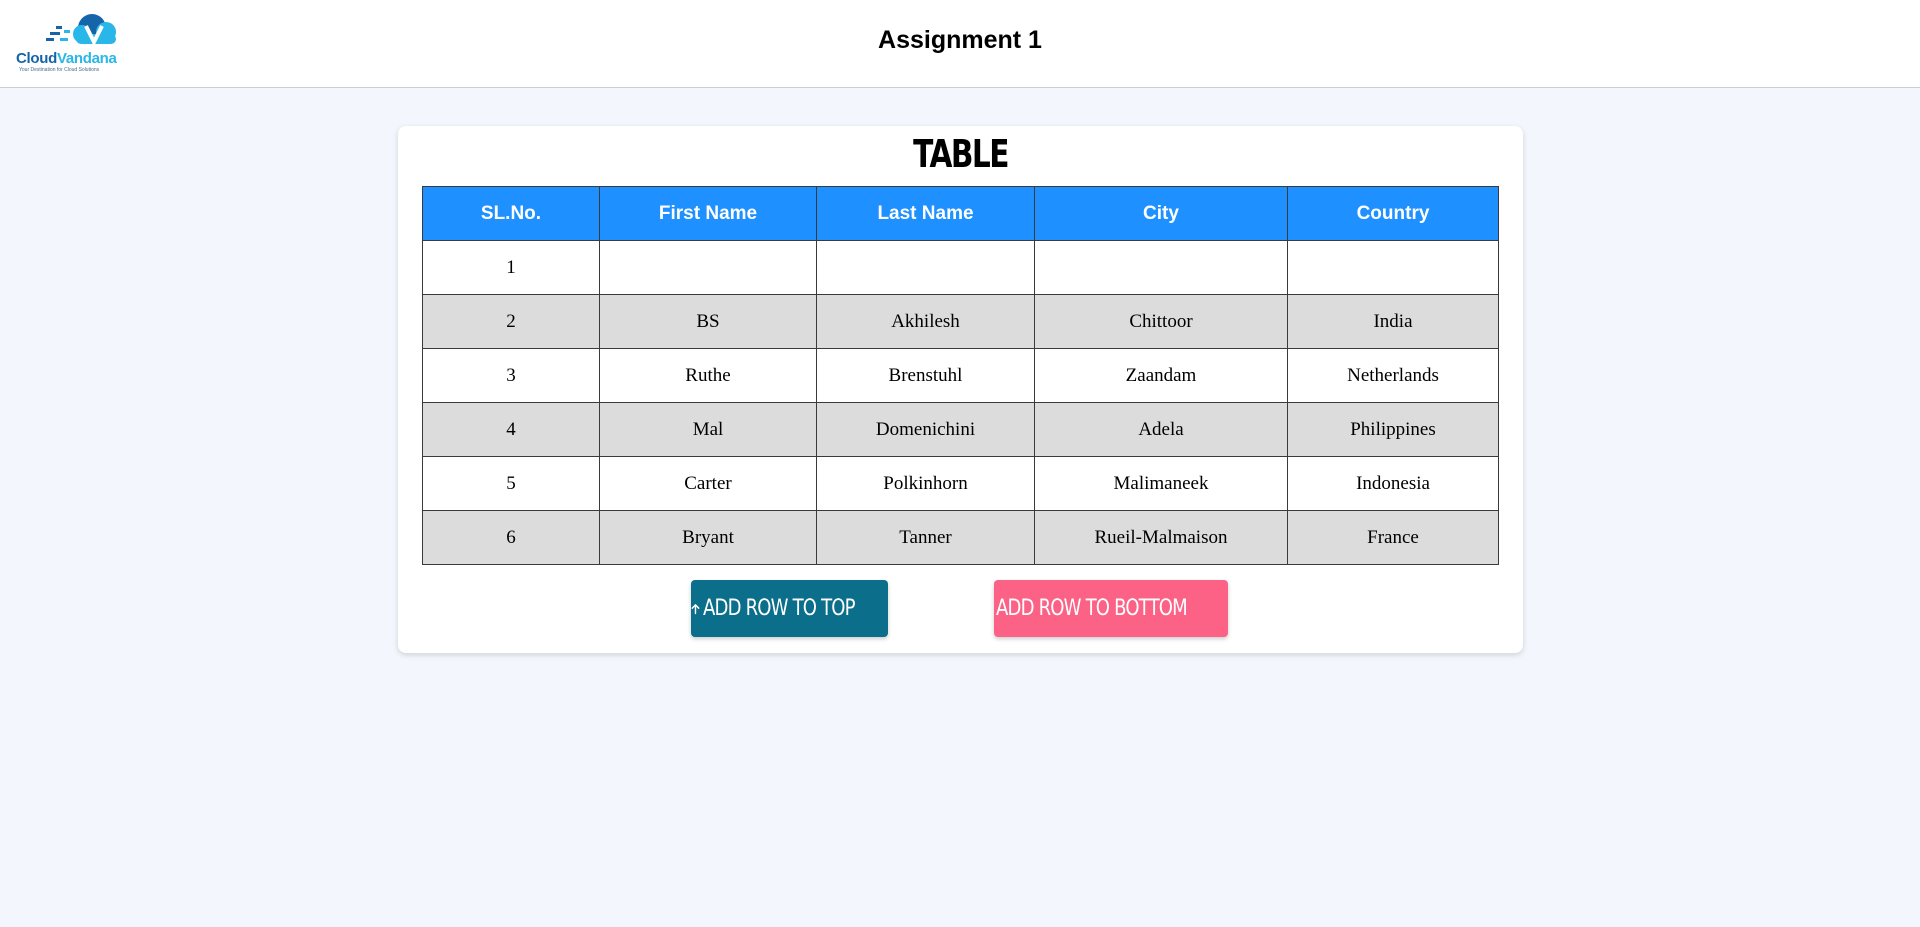  What do you see at coordinates (511, 483) in the screenshot?
I see `cell-sl-no: 5` at bounding box center [511, 483].